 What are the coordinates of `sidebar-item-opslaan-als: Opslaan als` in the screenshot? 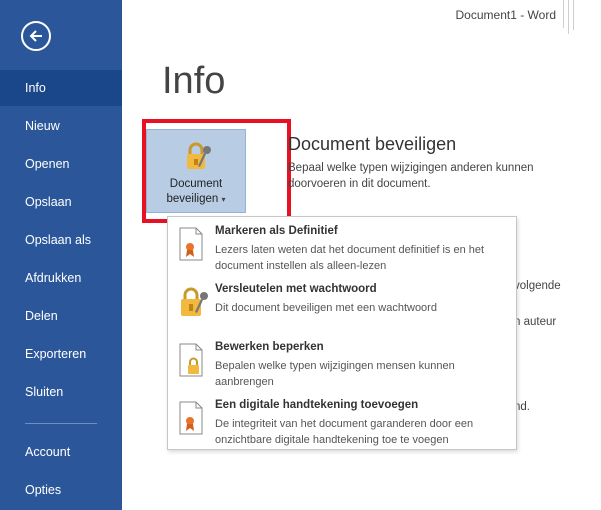 It's located at (61, 240).